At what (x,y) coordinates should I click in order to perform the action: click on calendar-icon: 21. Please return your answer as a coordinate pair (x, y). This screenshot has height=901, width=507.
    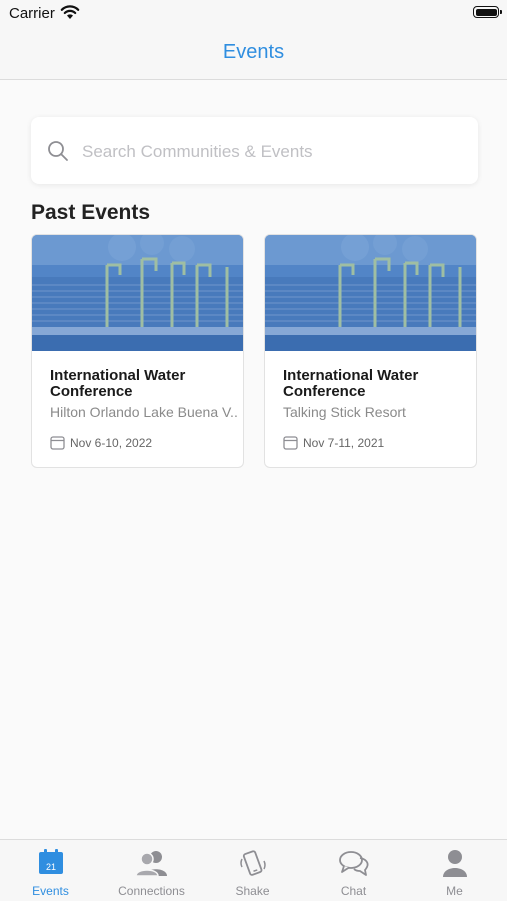
    Looking at the image, I should click on (50, 861).